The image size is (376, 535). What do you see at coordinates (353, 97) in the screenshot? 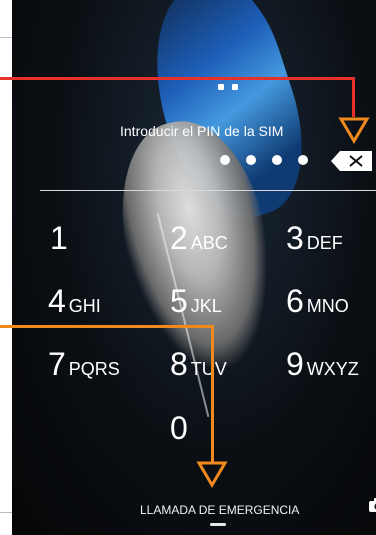
I see `annotation-red-line-vertical` at bounding box center [353, 97].